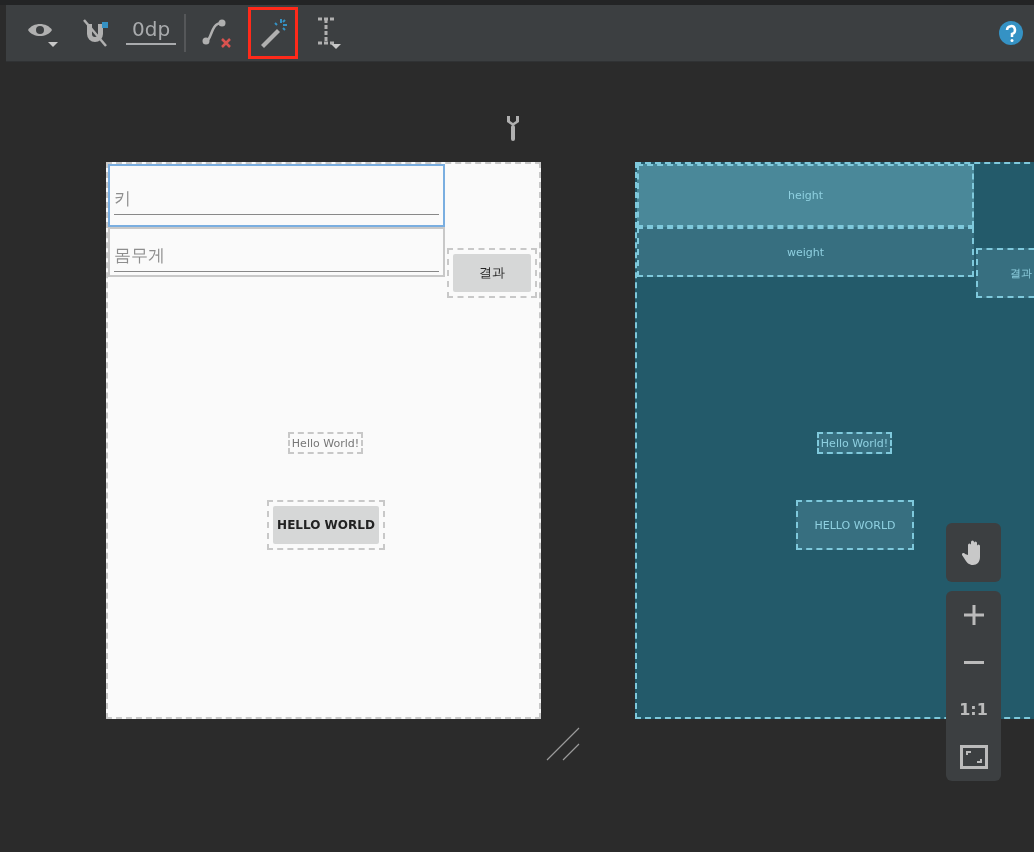 This screenshot has height=852, width=1034. I want to click on blueprint-widget: 결과, so click(1005, 273).